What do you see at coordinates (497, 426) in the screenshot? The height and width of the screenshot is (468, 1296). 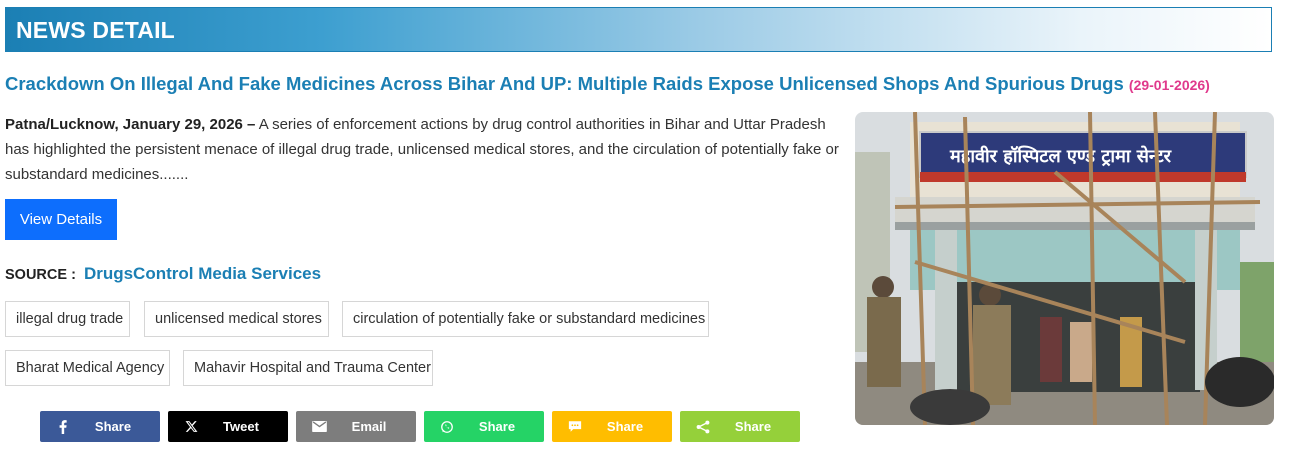 I see `whatsapp-label: Share` at bounding box center [497, 426].